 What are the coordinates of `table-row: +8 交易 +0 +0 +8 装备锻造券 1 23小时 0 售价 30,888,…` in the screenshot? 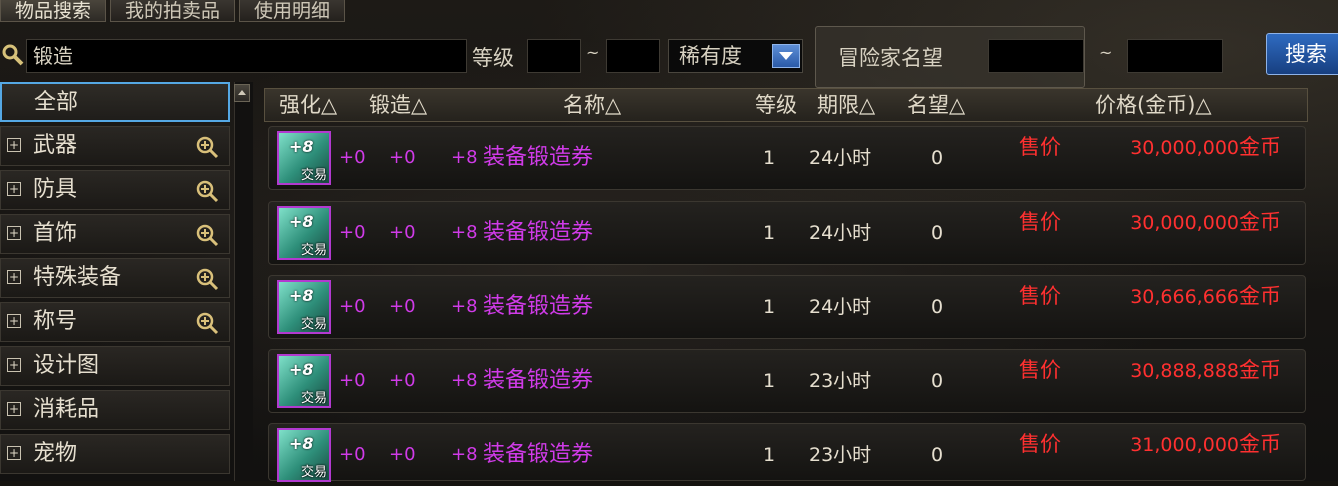 It's located at (787, 381).